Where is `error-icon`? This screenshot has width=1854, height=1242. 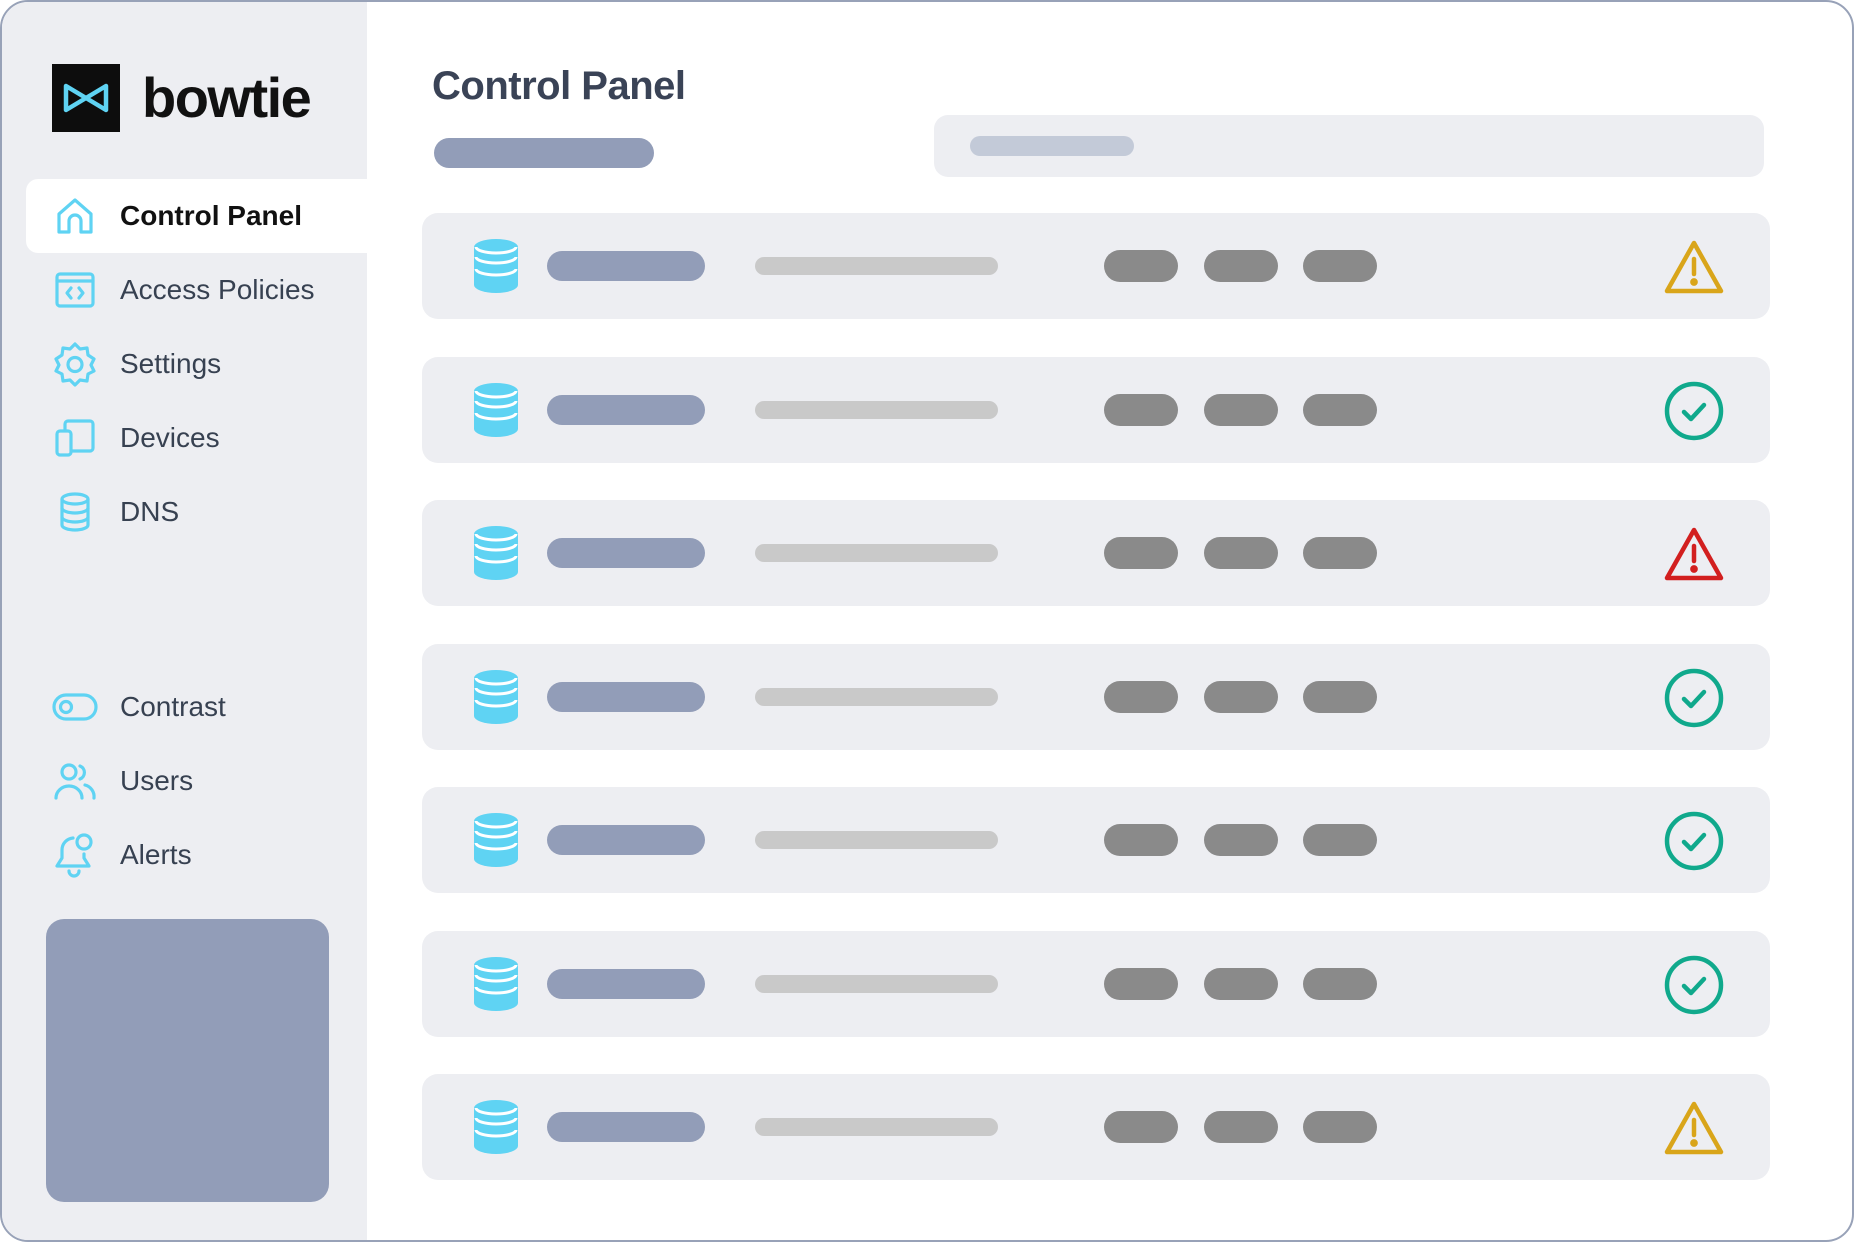
error-icon is located at coordinates (1694, 554).